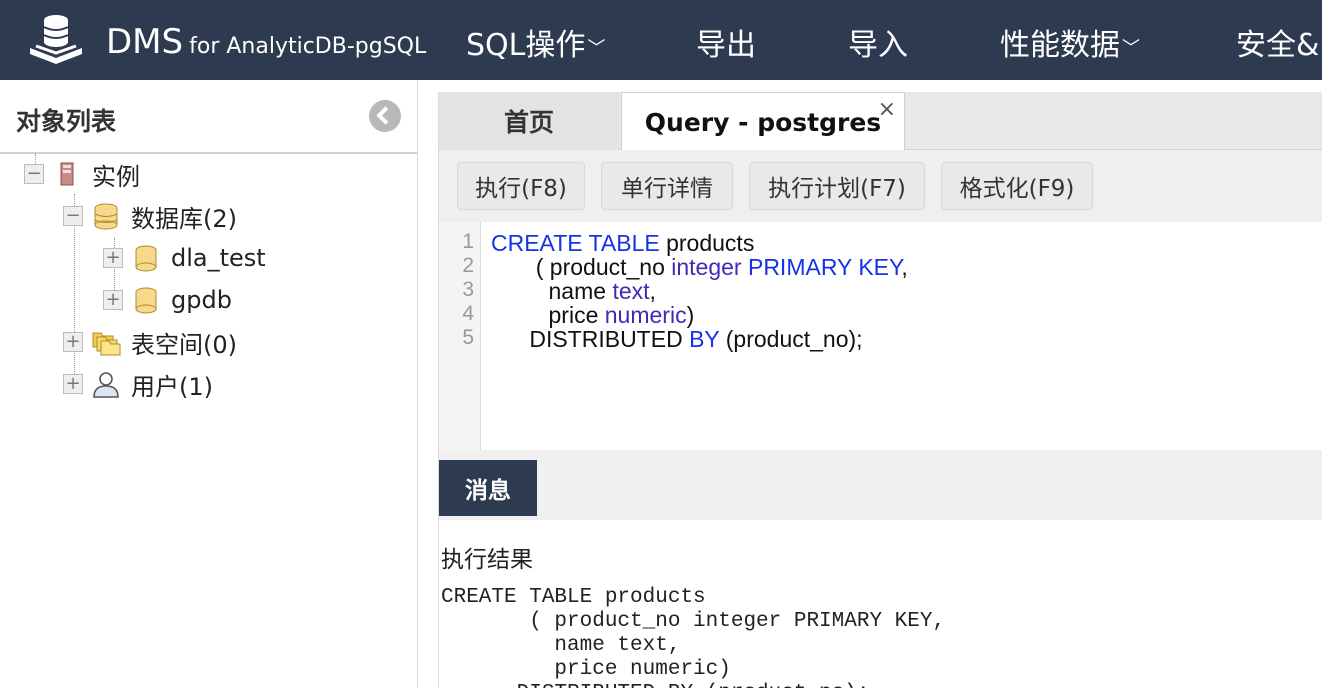 The height and width of the screenshot is (688, 1322). What do you see at coordinates (308, 46) in the screenshot?
I see `app-subtitle: for AnalyticDB-pgSQL` at bounding box center [308, 46].